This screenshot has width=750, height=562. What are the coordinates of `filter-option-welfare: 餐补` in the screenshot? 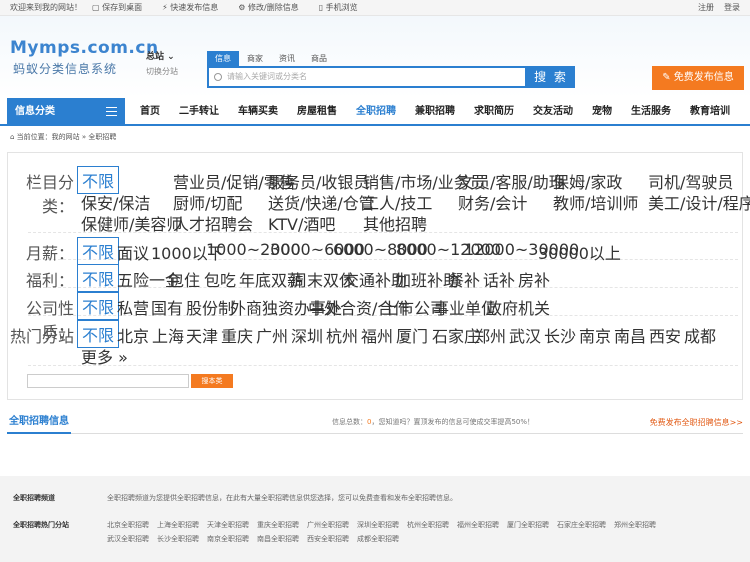 It's located at (464, 279).